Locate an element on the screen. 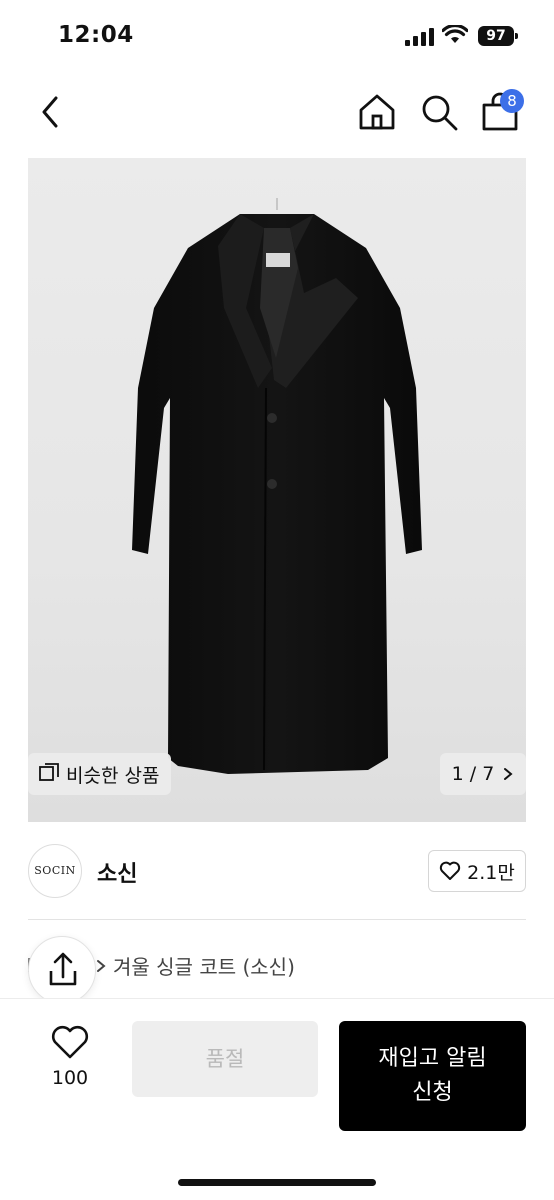 This screenshot has height=1200, width=554. similar-products-label: 비슷한 상품 is located at coordinates (113, 775).